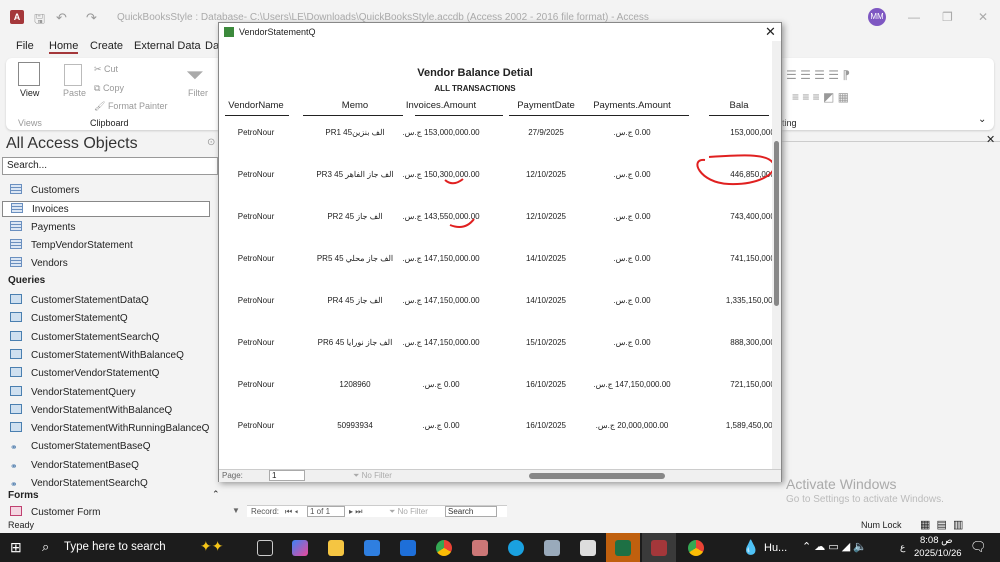  What do you see at coordinates (114, 191) in the screenshot?
I see `nav-item-customers: Customers` at bounding box center [114, 191].